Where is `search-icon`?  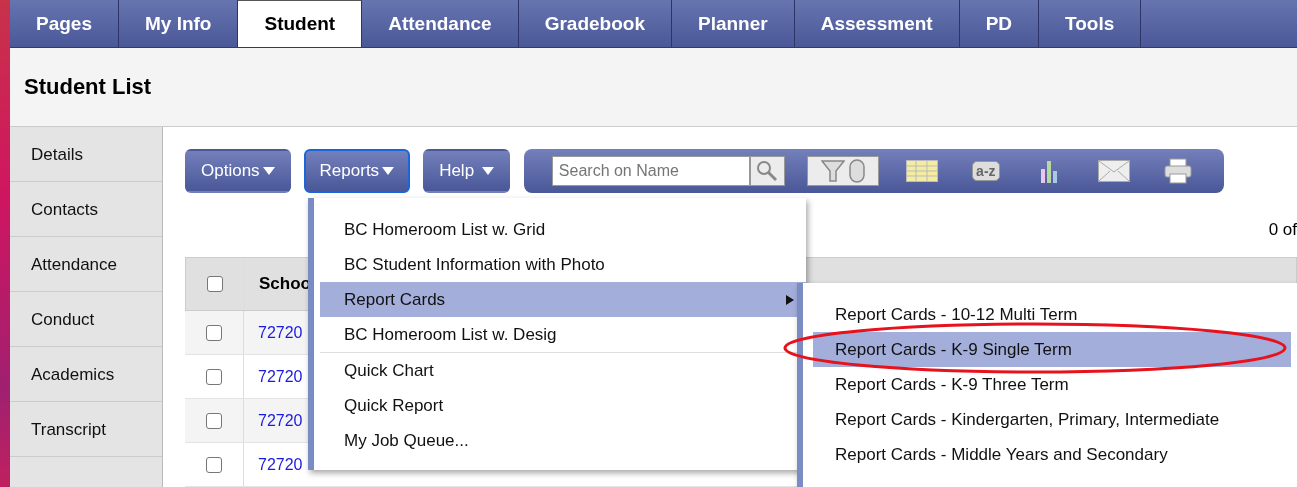 search-icon is located at coordinates (767, 171).